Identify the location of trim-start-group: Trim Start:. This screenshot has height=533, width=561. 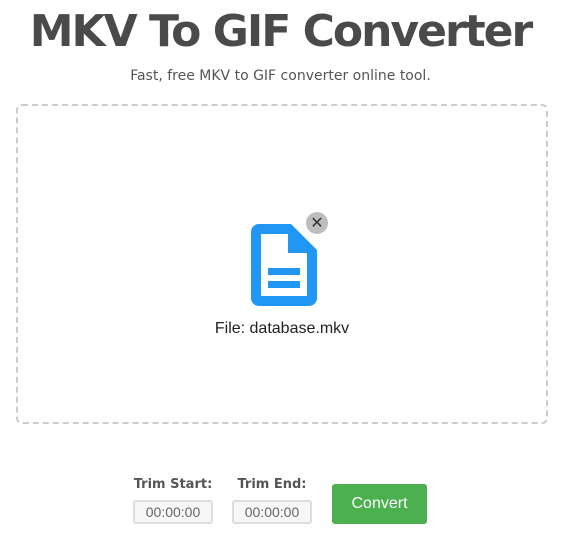
(173, 500).